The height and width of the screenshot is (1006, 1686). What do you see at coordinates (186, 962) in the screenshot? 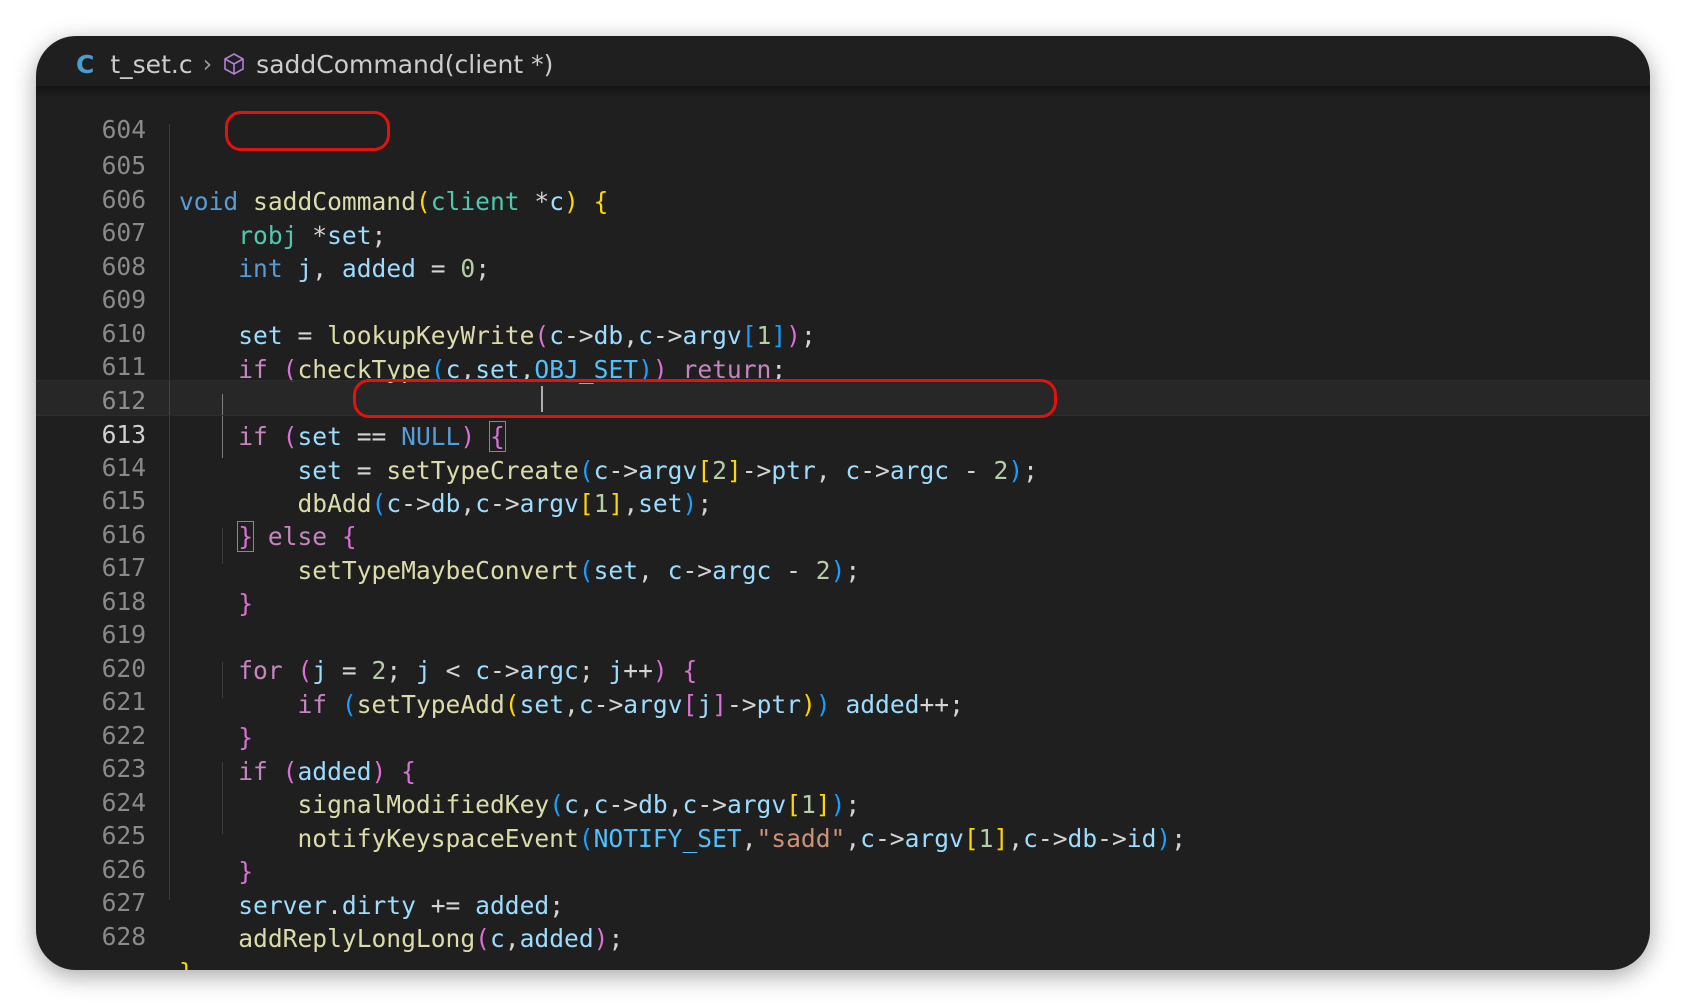
I see `line-code: }` at bounding box center [186, 962].